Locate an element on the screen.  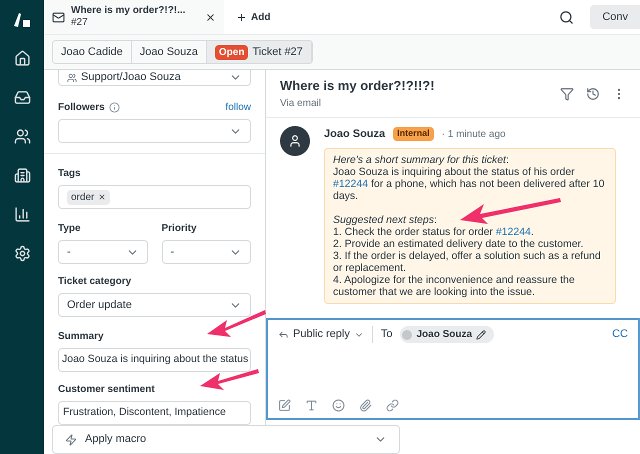
group-icon is located at coordinates (72, 77).